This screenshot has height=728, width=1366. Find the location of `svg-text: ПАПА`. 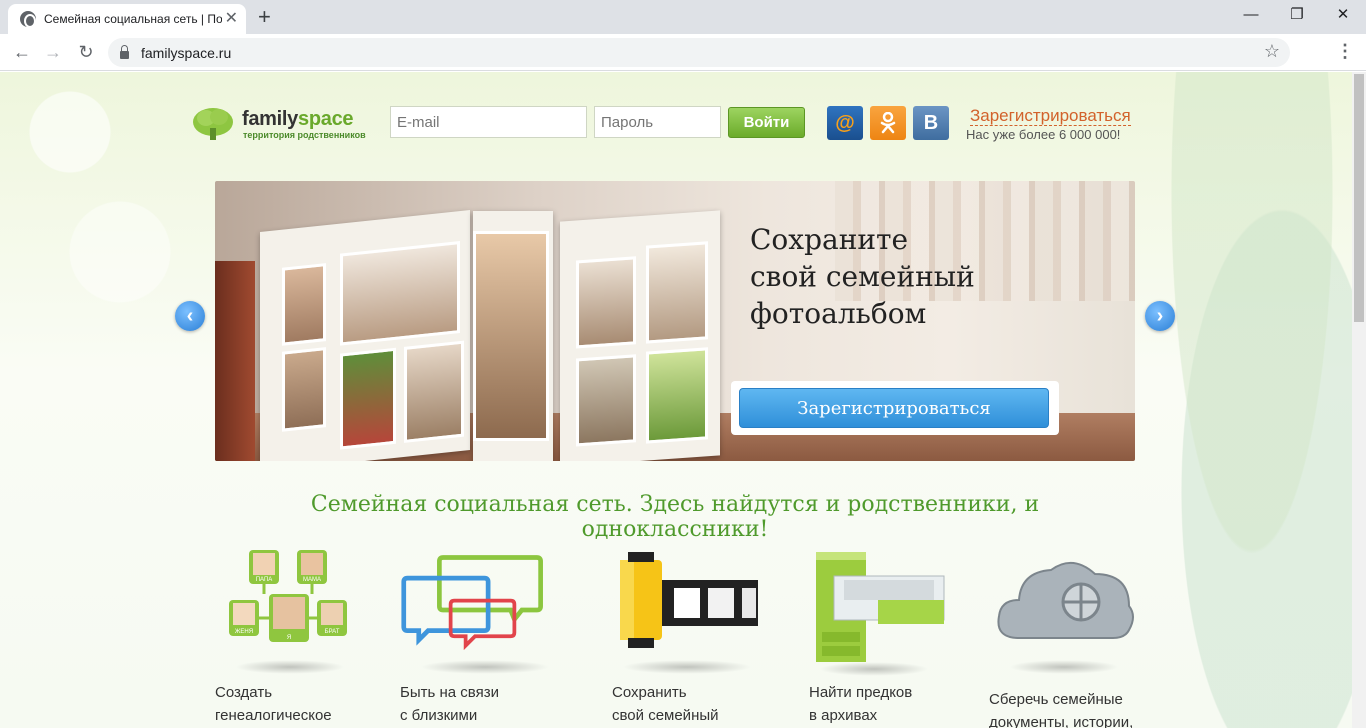

svg-text: ПАПА is located at coordinates (264, 580).